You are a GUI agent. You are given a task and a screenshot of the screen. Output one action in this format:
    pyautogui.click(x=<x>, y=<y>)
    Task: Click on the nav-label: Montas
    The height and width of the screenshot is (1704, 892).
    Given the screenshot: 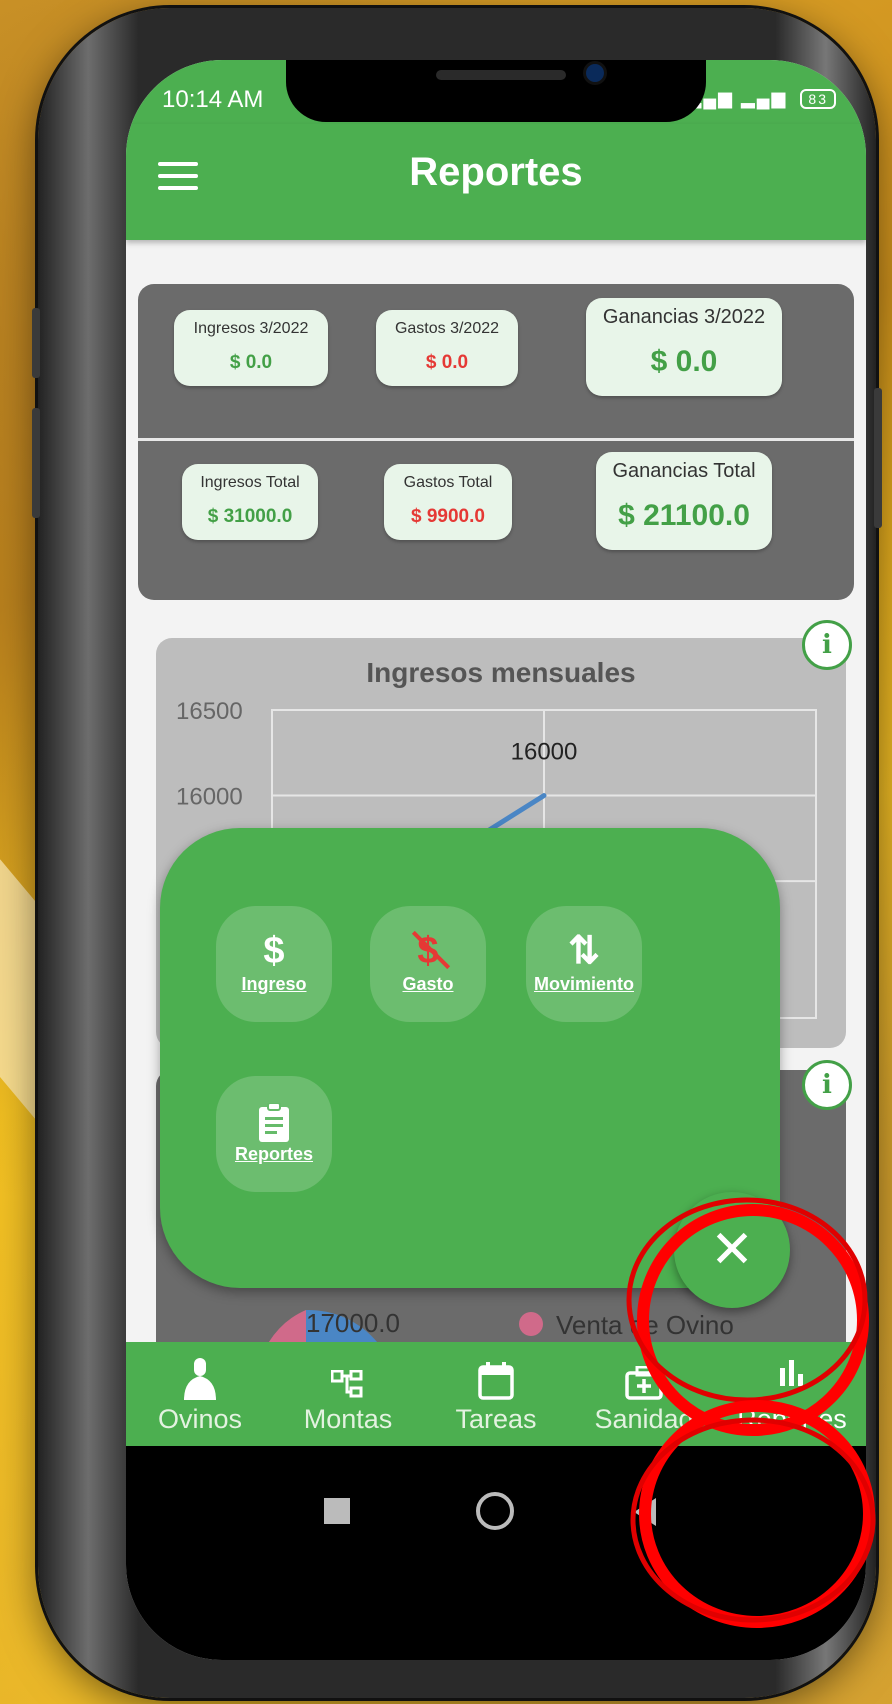 What is the action you would take?
    pyautogui.click(x=348, y=1419)
    